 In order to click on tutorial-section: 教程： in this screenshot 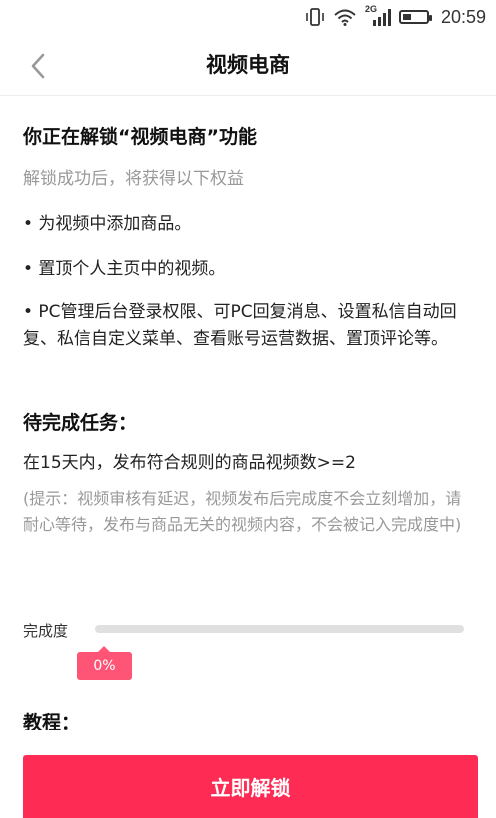, I will do `click(123, 721)`.